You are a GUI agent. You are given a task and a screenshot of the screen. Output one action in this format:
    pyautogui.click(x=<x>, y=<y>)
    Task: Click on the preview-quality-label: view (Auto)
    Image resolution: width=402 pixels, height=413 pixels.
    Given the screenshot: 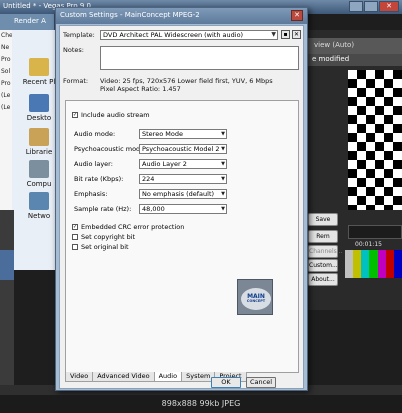 What is the action you would take?
    pyautogui.click(x=355, y=46)
    